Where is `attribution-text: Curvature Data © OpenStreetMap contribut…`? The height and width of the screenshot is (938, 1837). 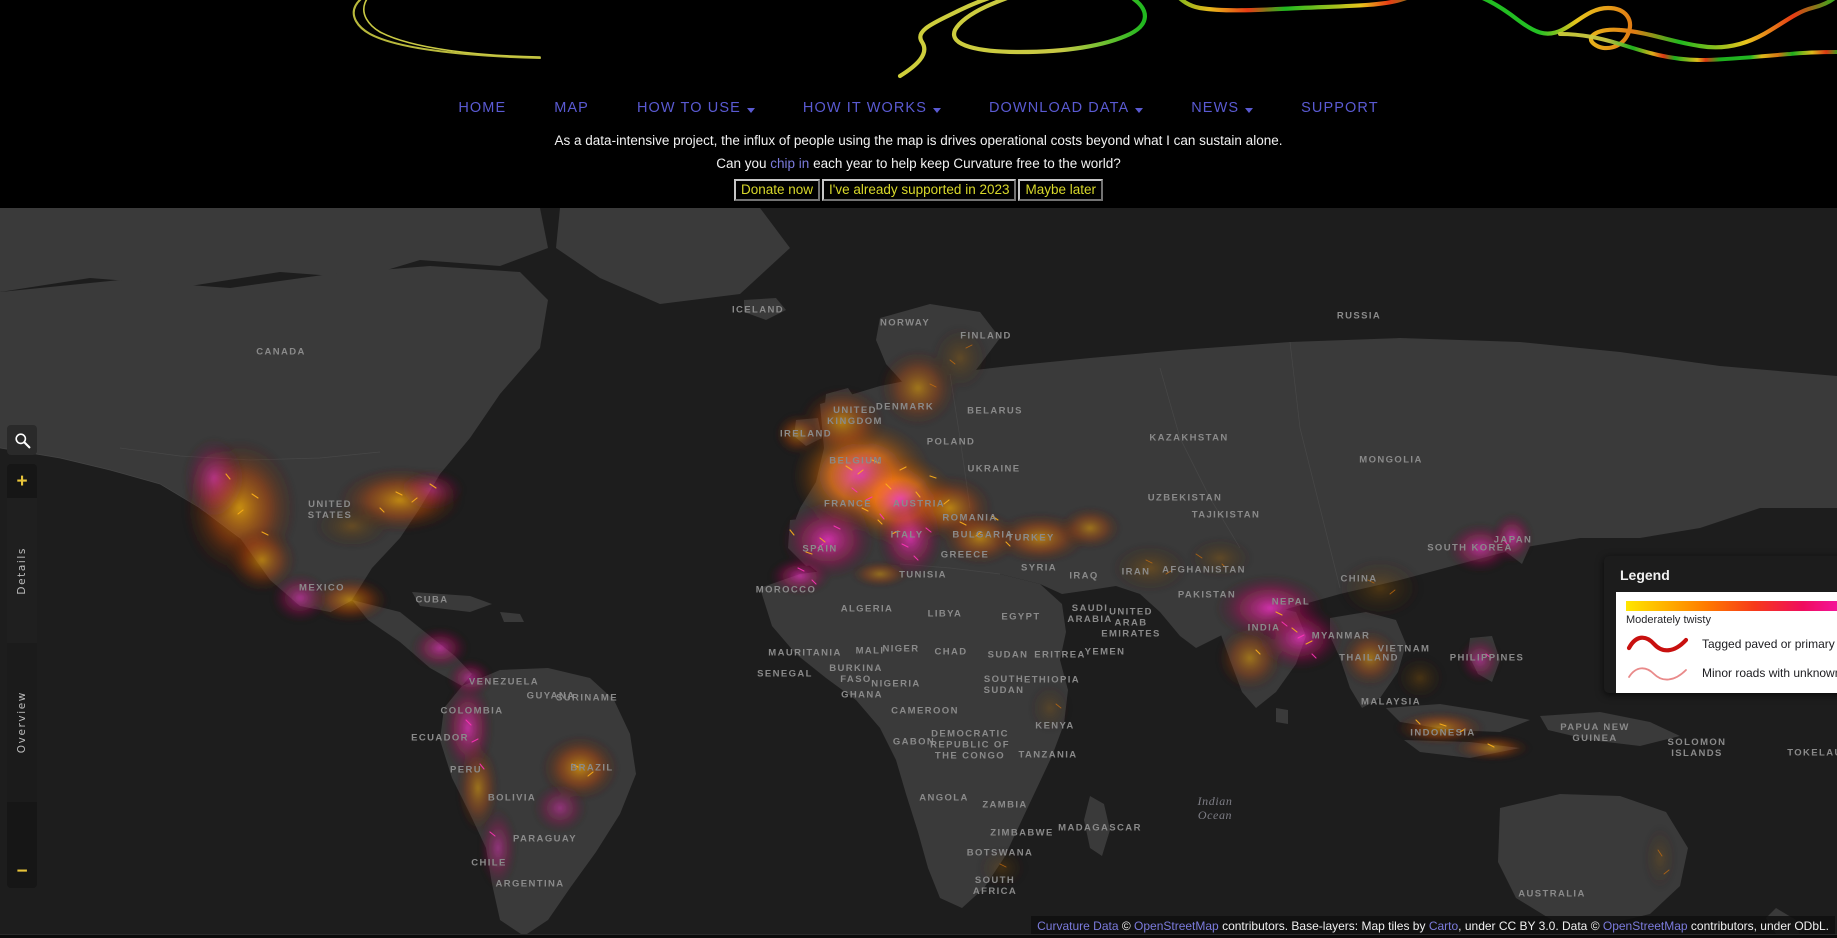 attribution-text: Curvature Data © OpenStreetMap contribut… is located at coordinates (1433, 926).